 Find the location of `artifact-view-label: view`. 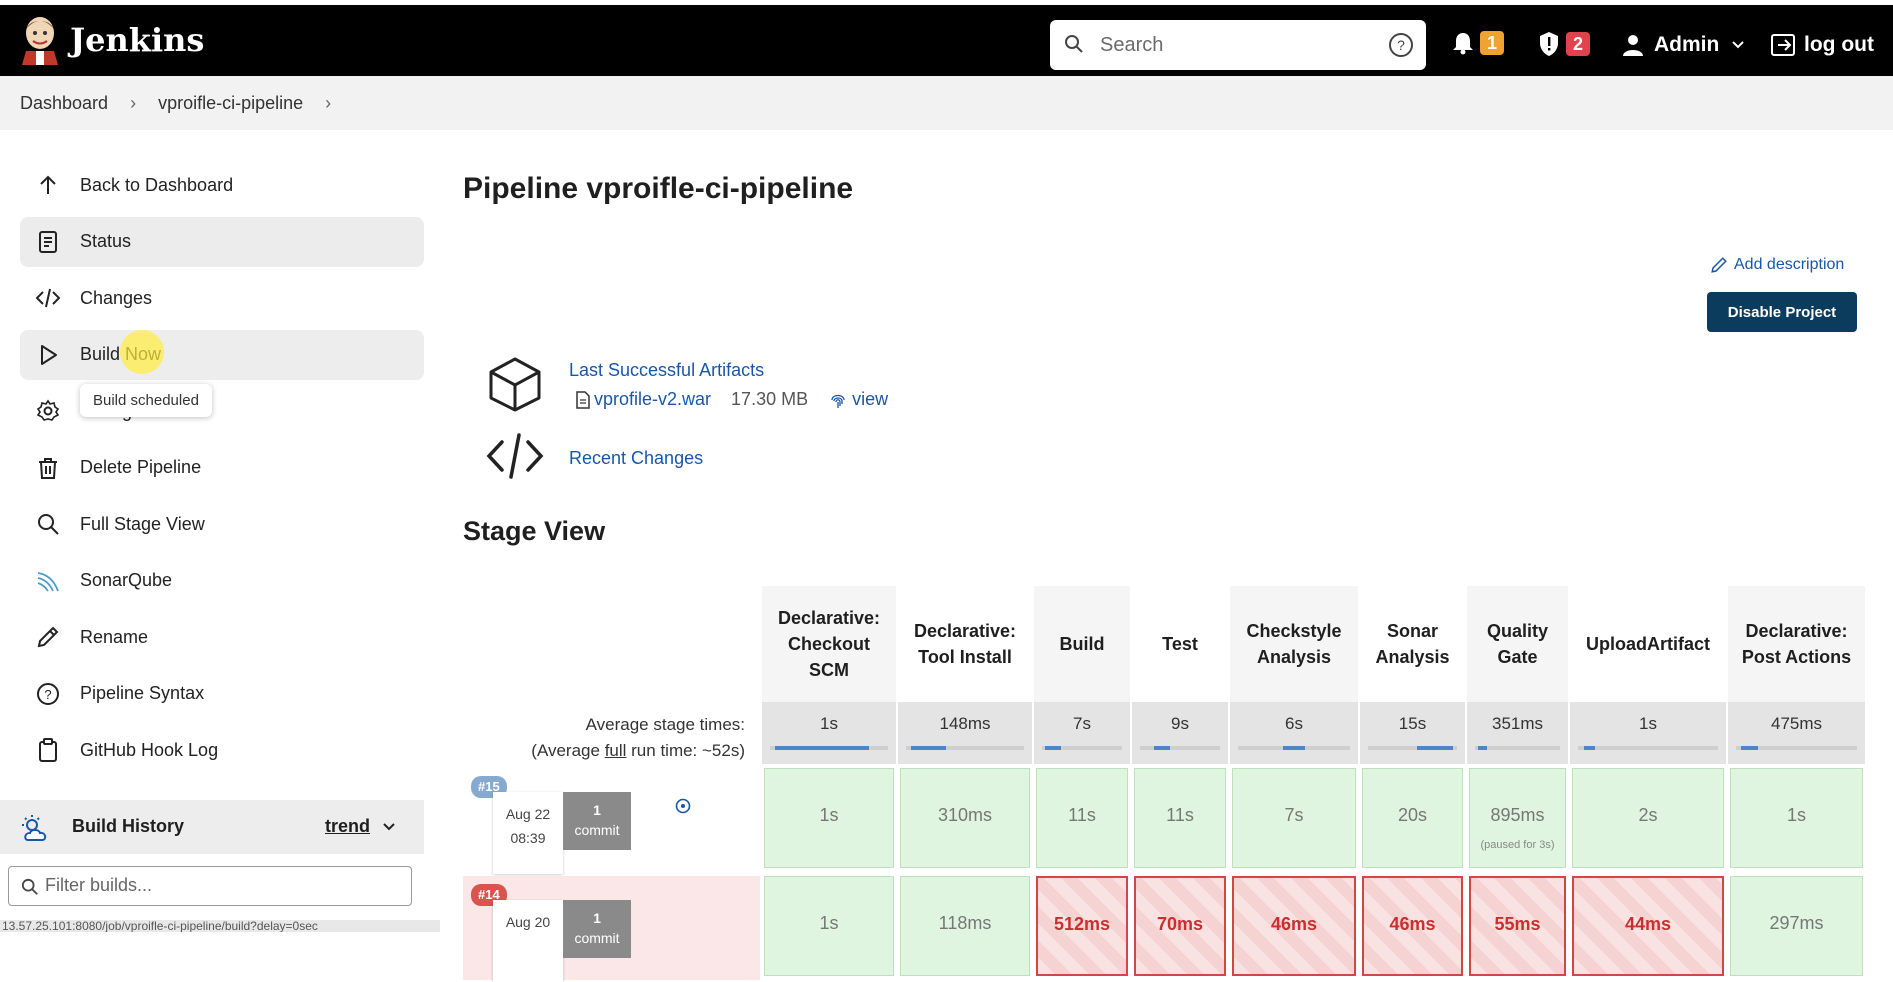

artifact-view-label: view is located at coordinates (870, 399).